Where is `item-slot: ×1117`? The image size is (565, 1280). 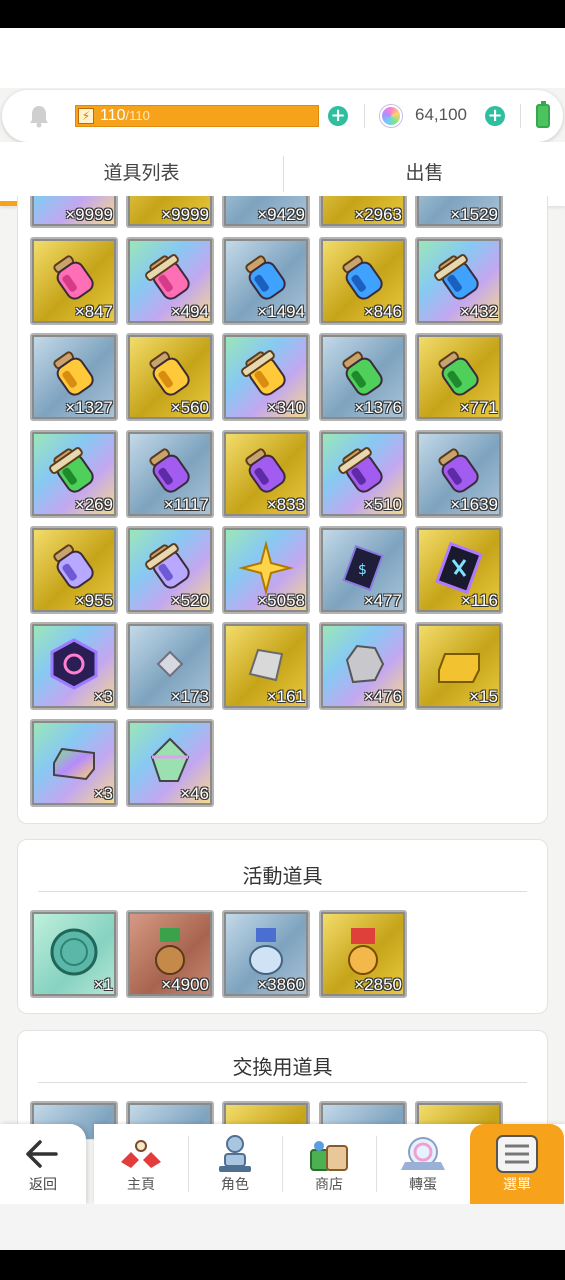
item-slot: ×1117 is located at coordinates (170, 473).